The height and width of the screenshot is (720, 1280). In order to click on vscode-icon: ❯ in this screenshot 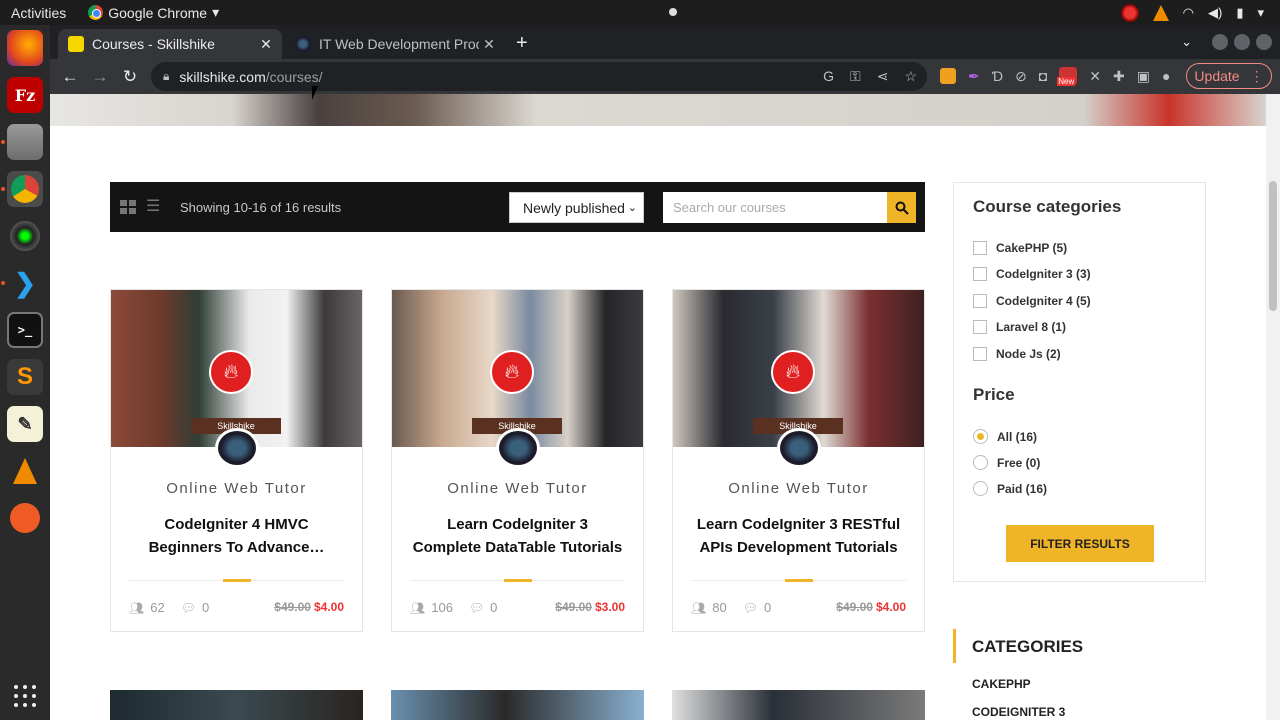, I will do `click(25, 283)`.